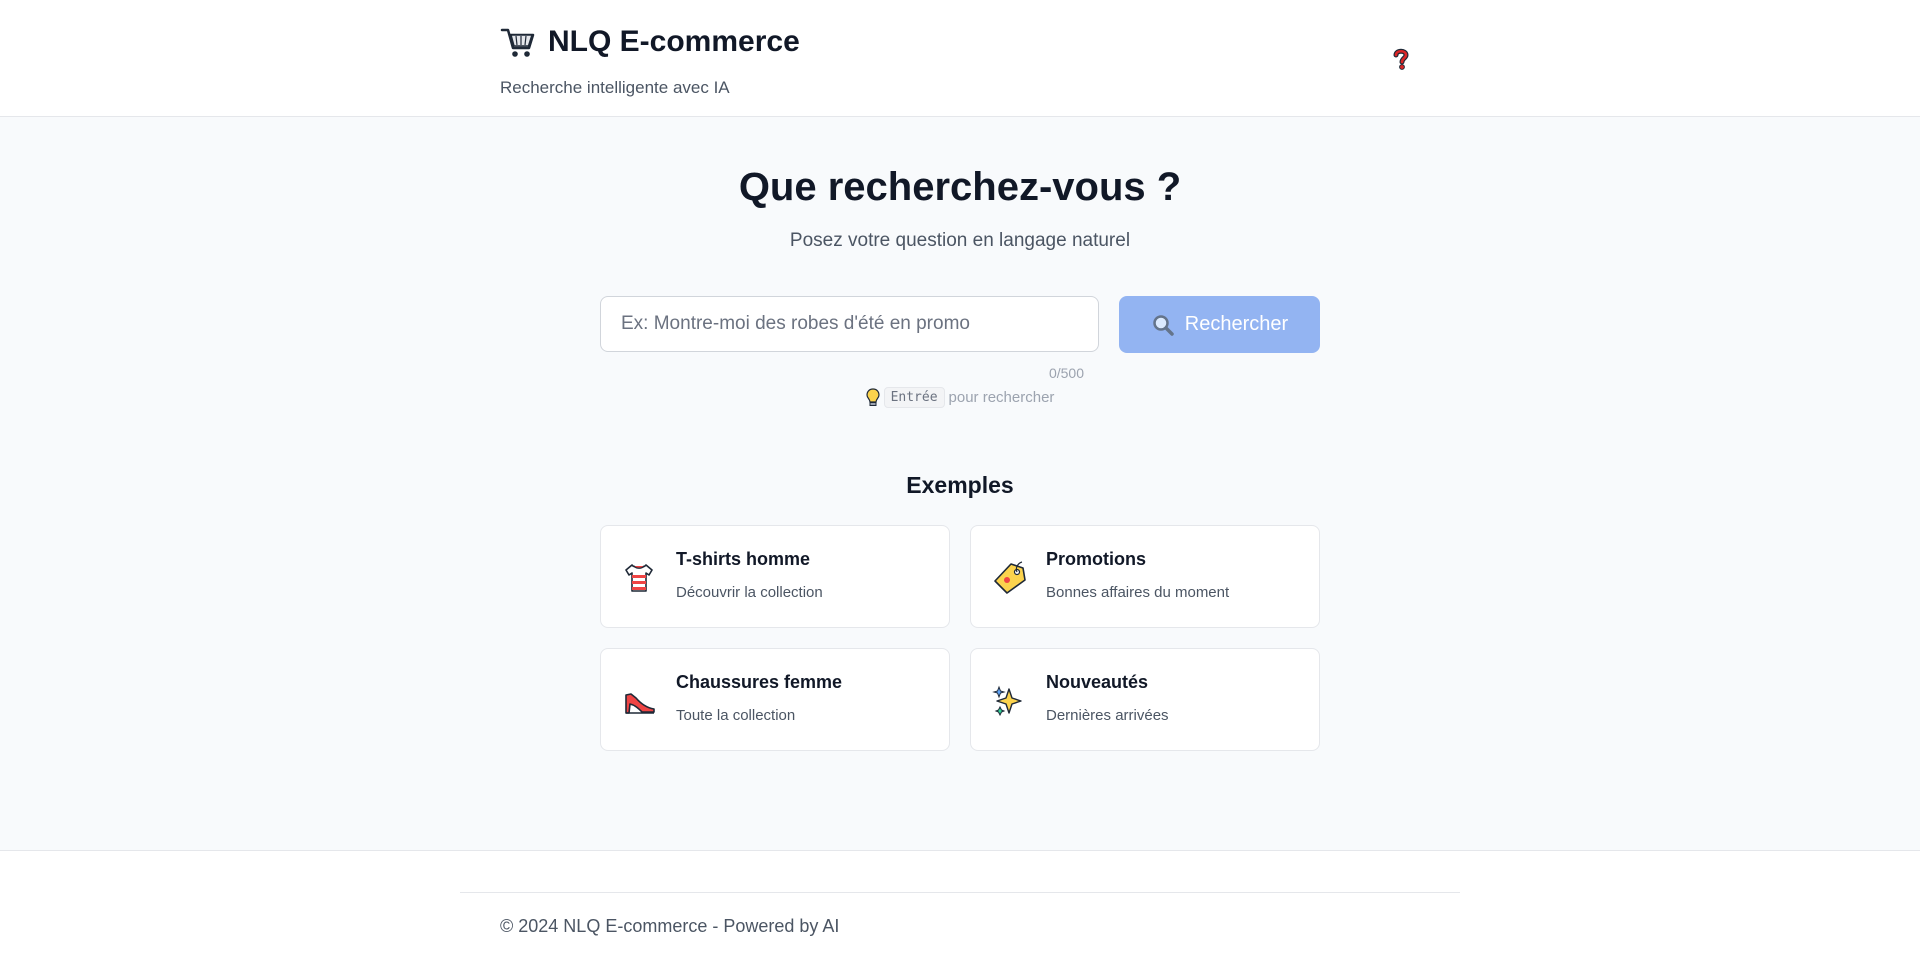  Describe the element at coordinates (960, 240) in the screenshot. I see `hero-subtitle: Posez votre question en langage naturel` at that location.